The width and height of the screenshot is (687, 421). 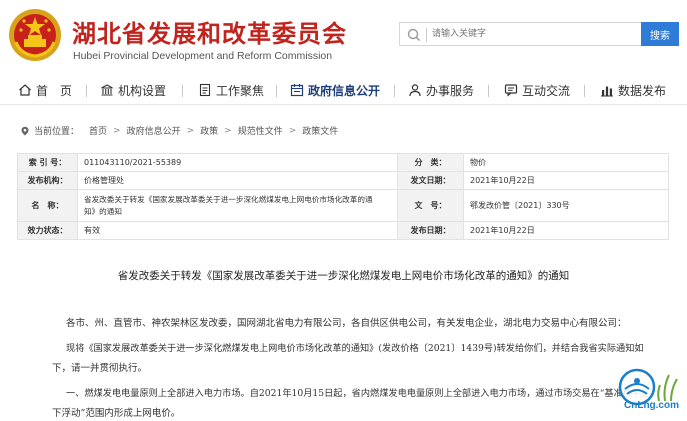 I want to click on calendar-icon, so click(x=297, y=90).